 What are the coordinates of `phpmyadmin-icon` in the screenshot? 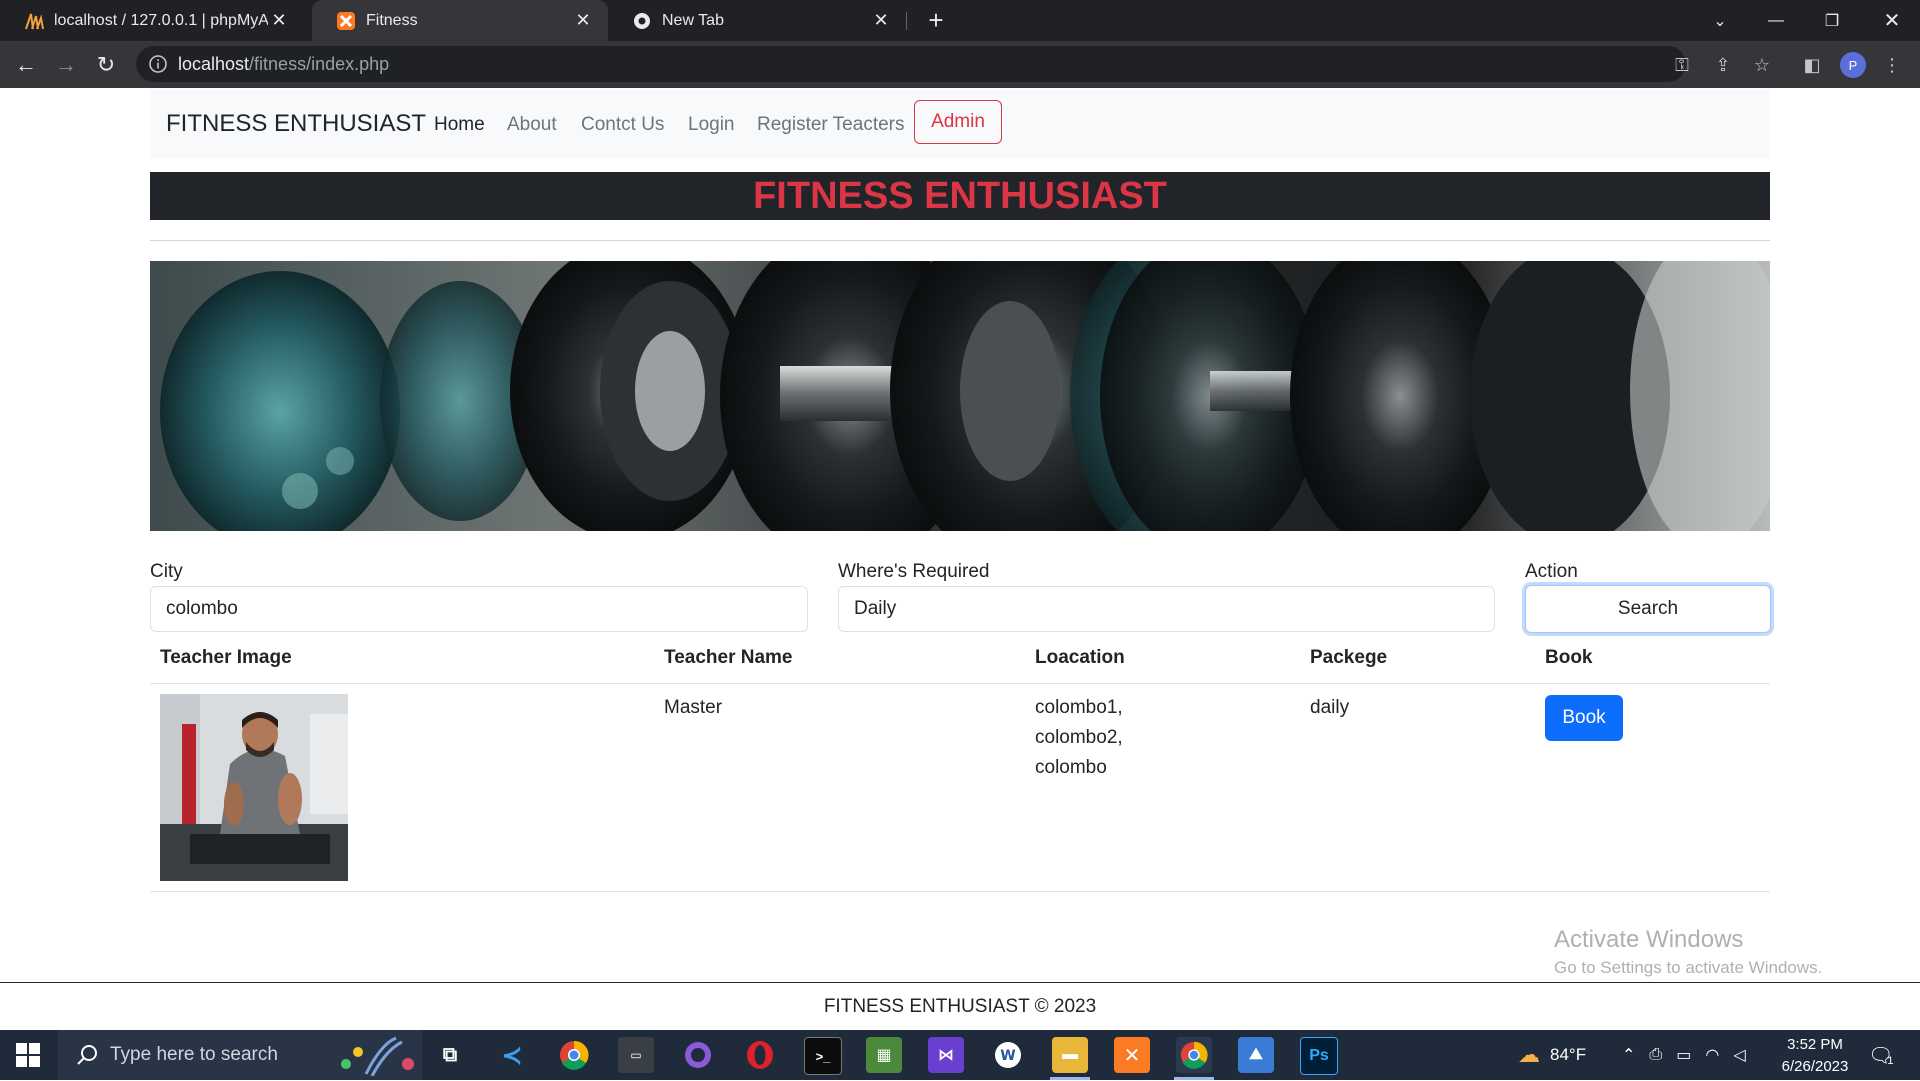 It's located at (34, 21).